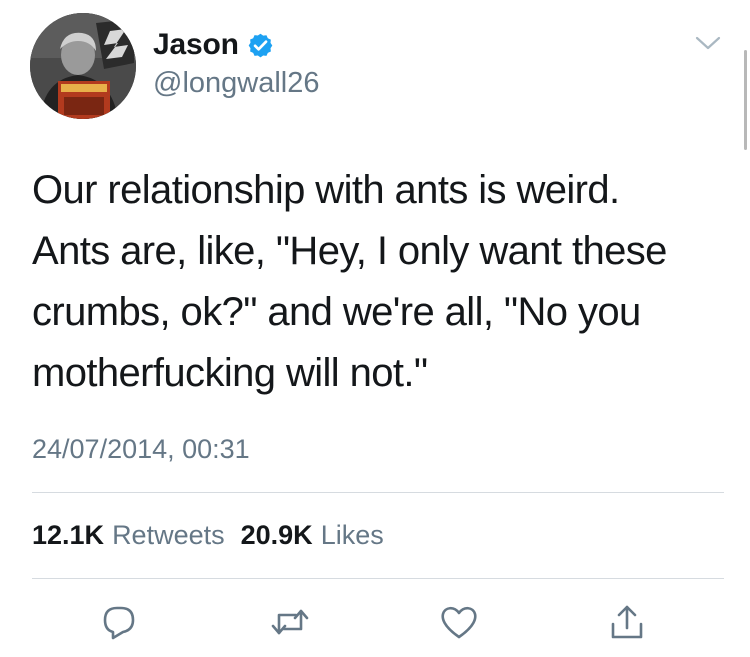  Describe the element at coordinates (119, 622) in the screenshot. I see `reply-icon` at that location.